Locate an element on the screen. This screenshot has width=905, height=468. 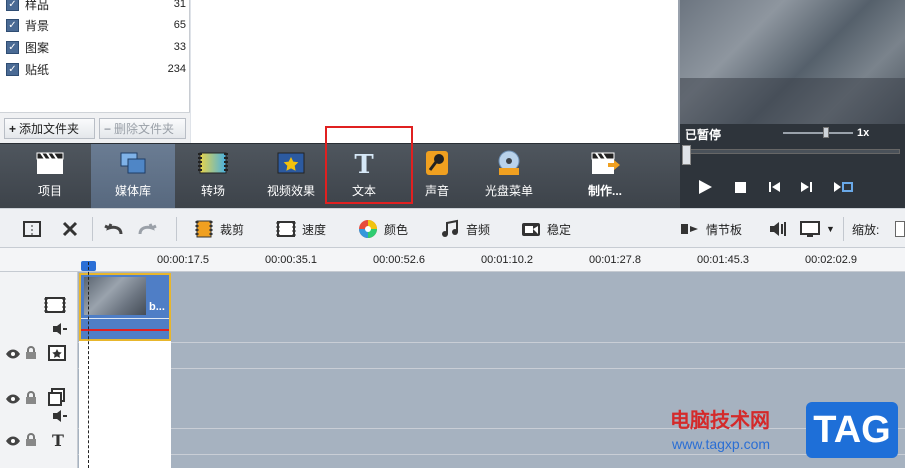
split-clip-button is located at coordinates (35, 229).